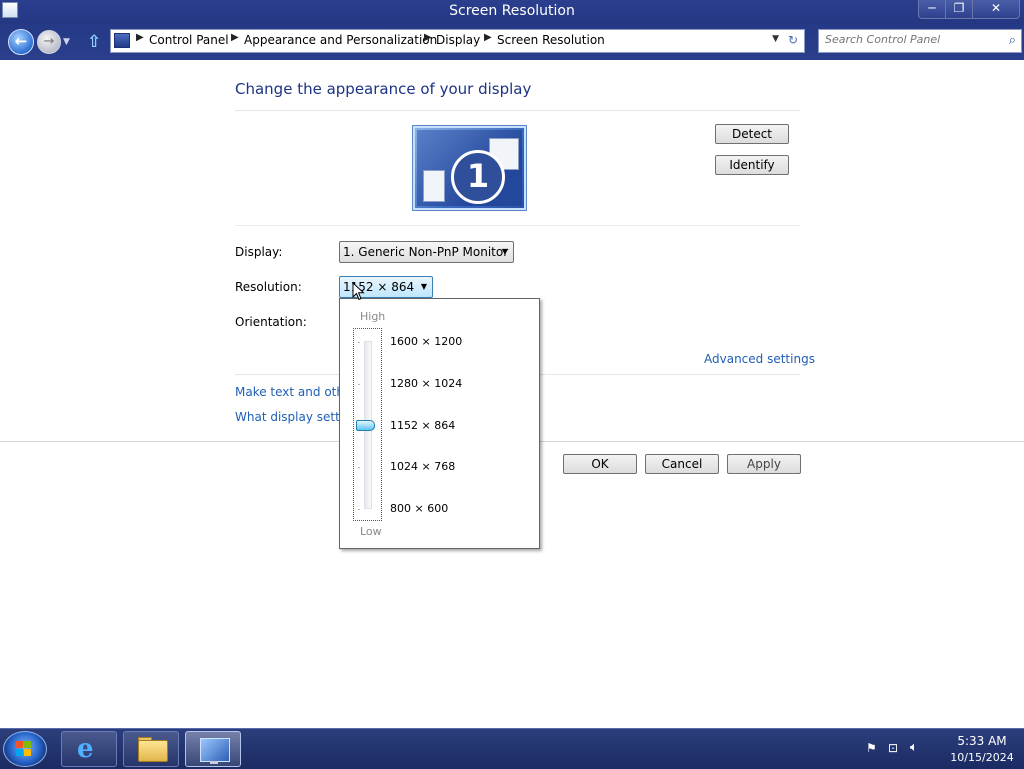 This screenshot has height=769, width=1024. I want to click on breadcrumb-control-panel: Control Panel, so click(189, 40).